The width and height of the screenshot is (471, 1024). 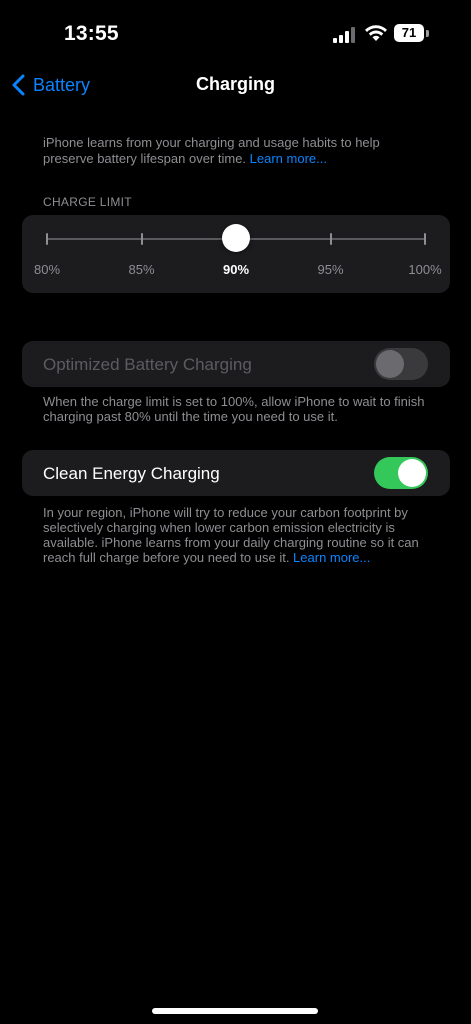 I want to click on optimized-charging-label: Optimized Battery Charging, so click(x=147, y=364).